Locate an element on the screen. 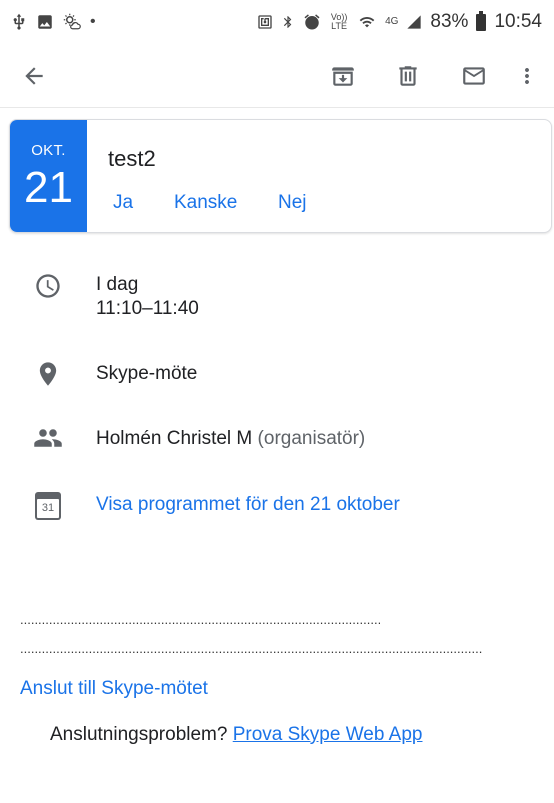 The width and height of the screenshot is (554, 803). status-bar-left: • is located at coordinates (53, 22).